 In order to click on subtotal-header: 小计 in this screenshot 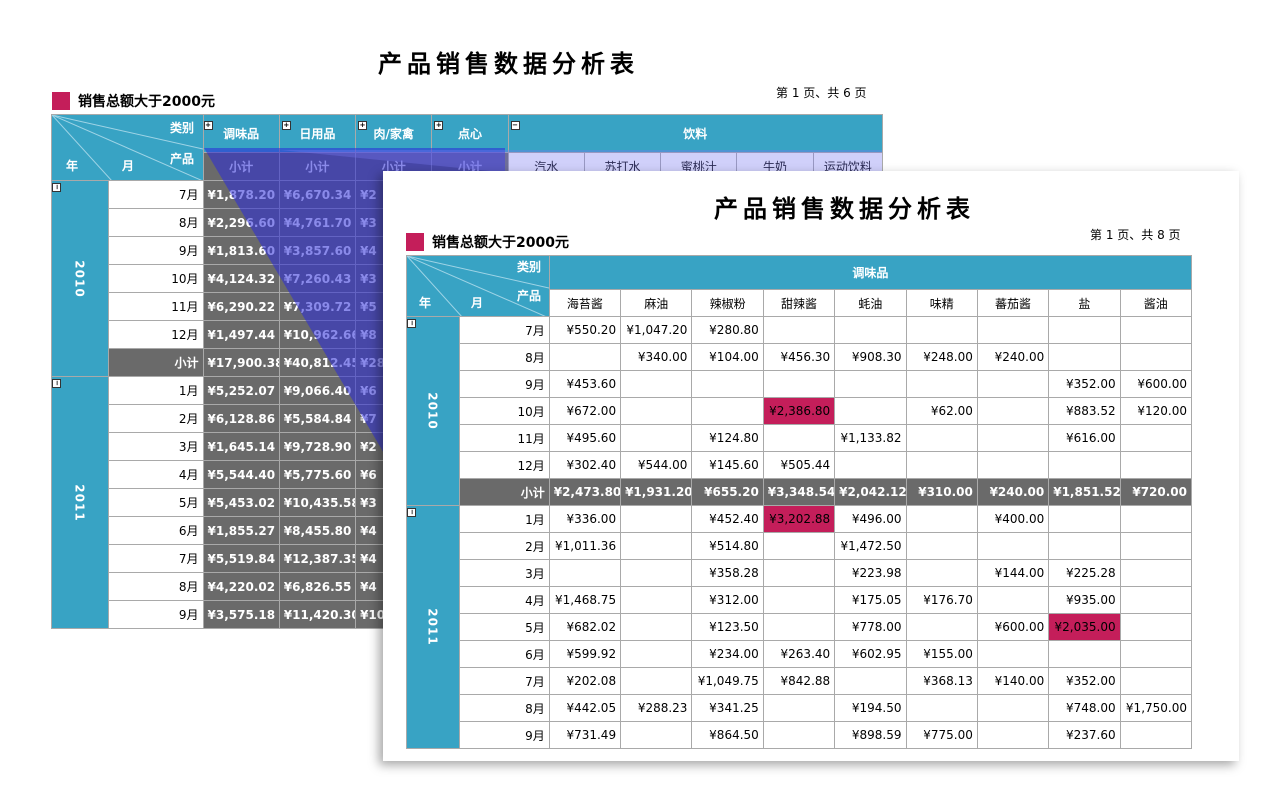, I will do `click(317, 166)`.